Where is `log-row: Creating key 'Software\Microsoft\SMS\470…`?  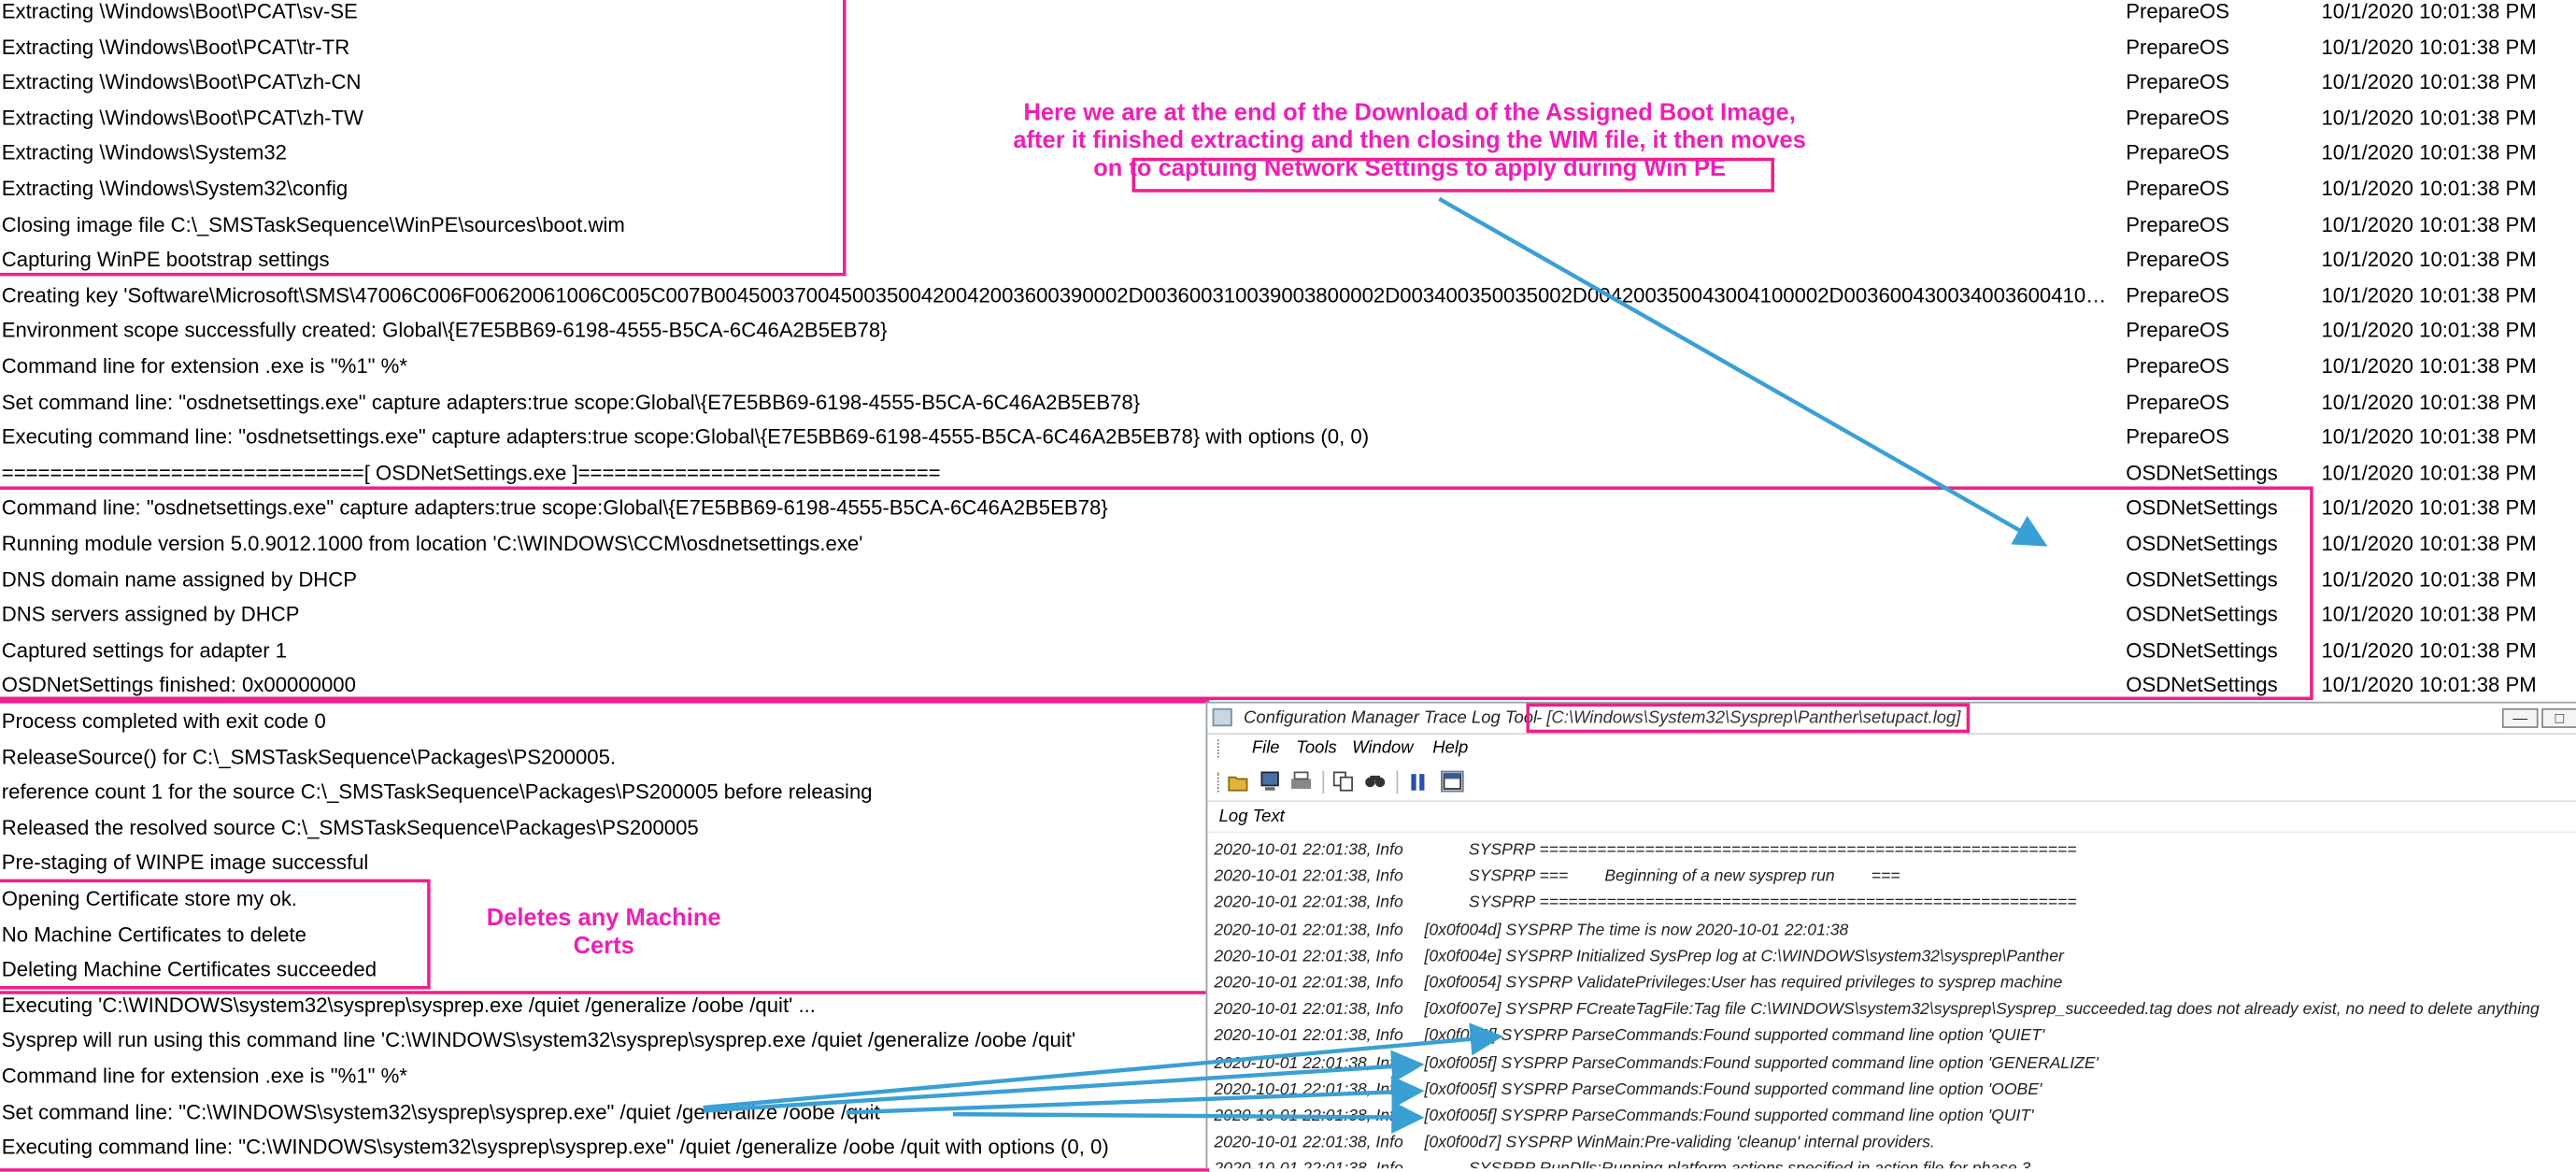 log-row: Creating key 'Software\Microsoft\SMS\470… is located at coordinates (1288, 297).